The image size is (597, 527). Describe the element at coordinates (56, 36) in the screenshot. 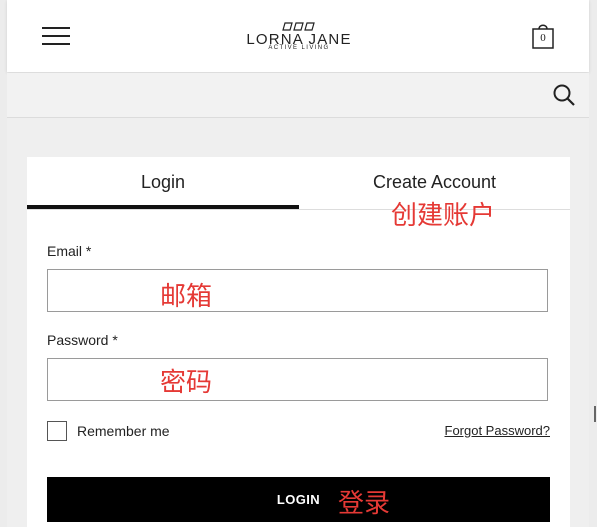

I see `hamburger-menu-icon` at that location.